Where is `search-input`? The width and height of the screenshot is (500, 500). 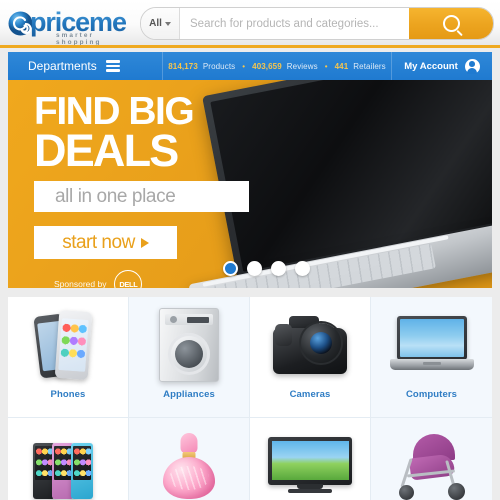
search-input is located at coordinates (294, 23).